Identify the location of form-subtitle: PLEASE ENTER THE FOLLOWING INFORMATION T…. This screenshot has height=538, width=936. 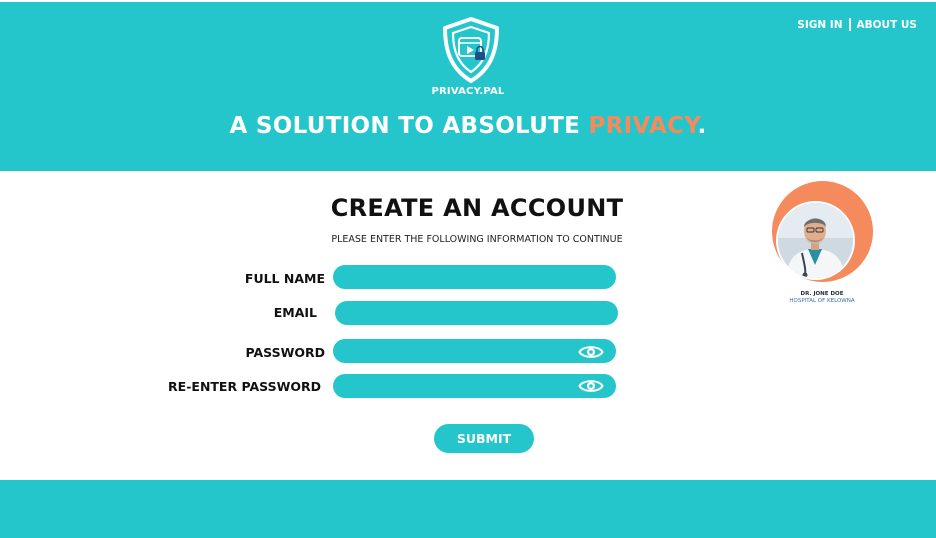
(477, 239).